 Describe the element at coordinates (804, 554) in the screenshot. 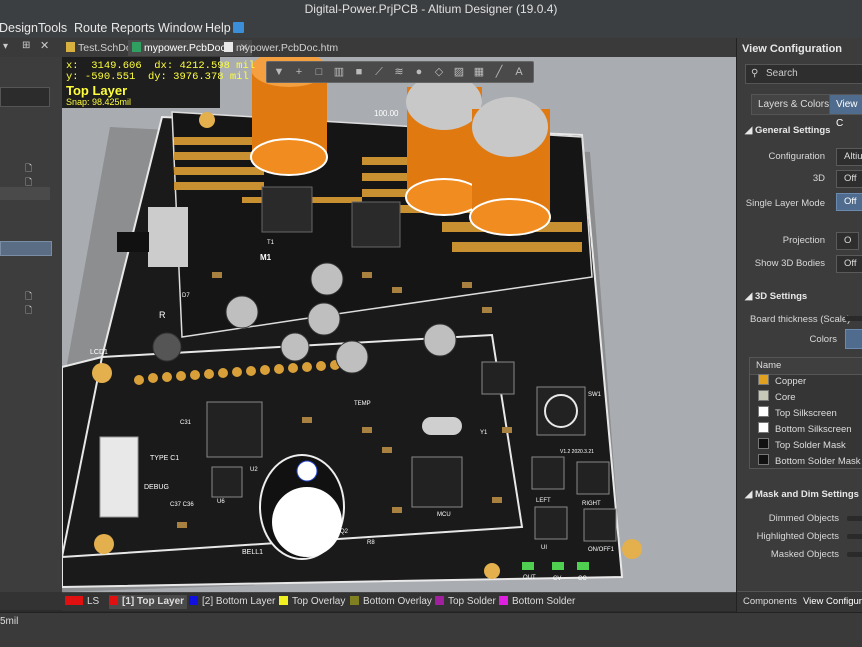

I see `masked-objects-label: Masked Objects` at that location.